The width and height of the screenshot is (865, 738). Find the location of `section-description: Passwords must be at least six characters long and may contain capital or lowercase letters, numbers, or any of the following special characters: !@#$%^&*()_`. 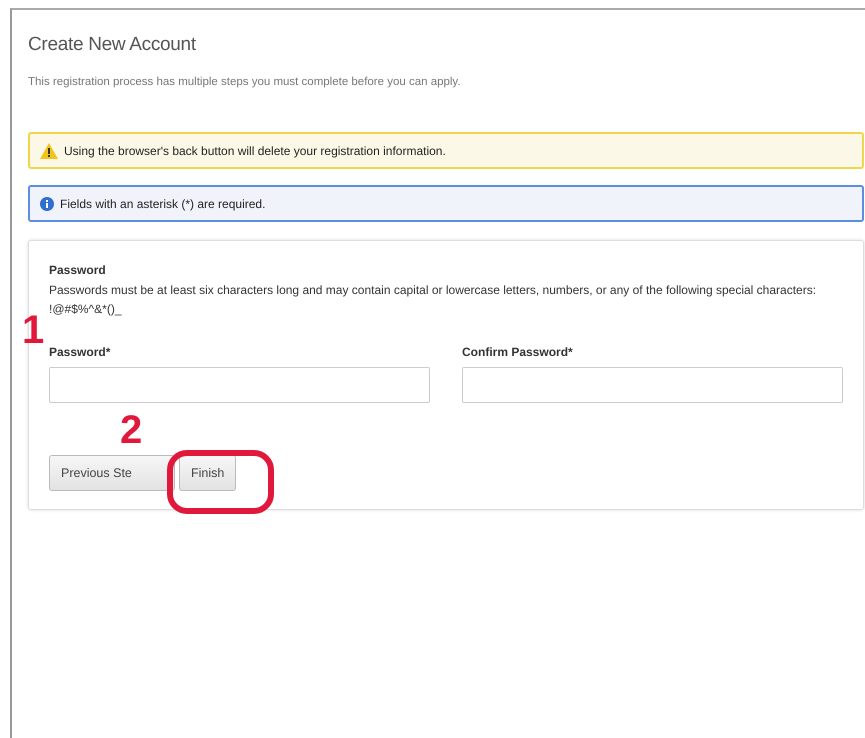

section-description: Passwords must be at least six characters long and may contain capital or lowercase letters, numbers, or any of the following special characters: !@#$%^&*()_ is located at coordinates (433, 300).